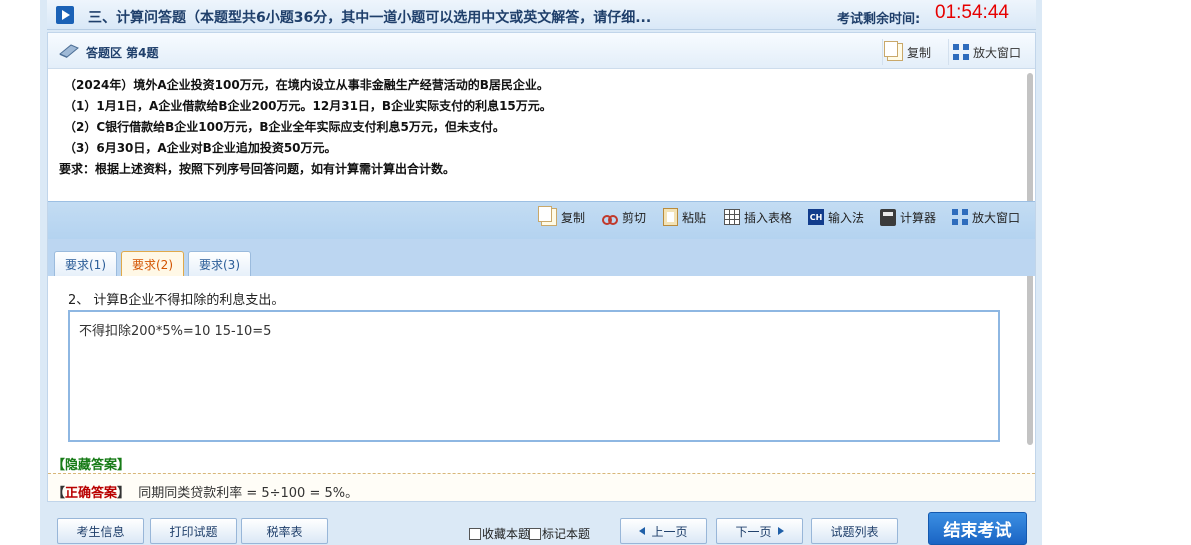  What do you see at coordinates (997, 52) in the screenshot?
I see `maximize-question-label: 放大窗口` at bounding box center [997, 52].